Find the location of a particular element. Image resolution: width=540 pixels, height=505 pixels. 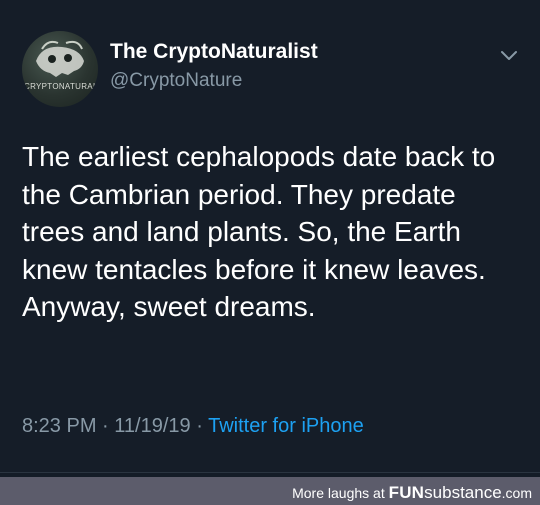

tweet-text-line: Anyway, sweet dreams. is located at coordinates (169, 306).